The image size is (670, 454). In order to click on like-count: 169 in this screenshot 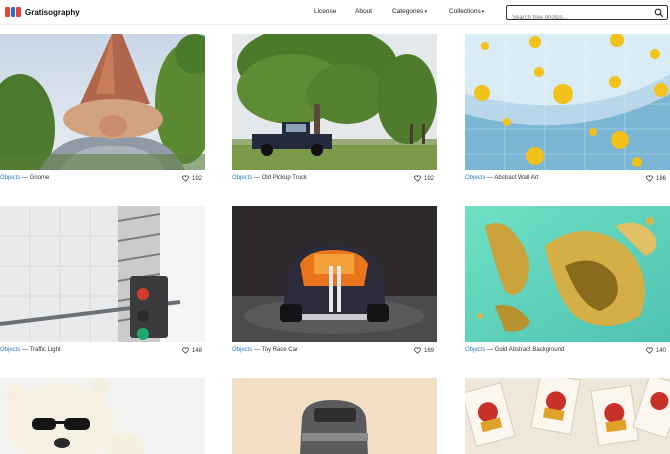, I will do `click(429, 350)`.